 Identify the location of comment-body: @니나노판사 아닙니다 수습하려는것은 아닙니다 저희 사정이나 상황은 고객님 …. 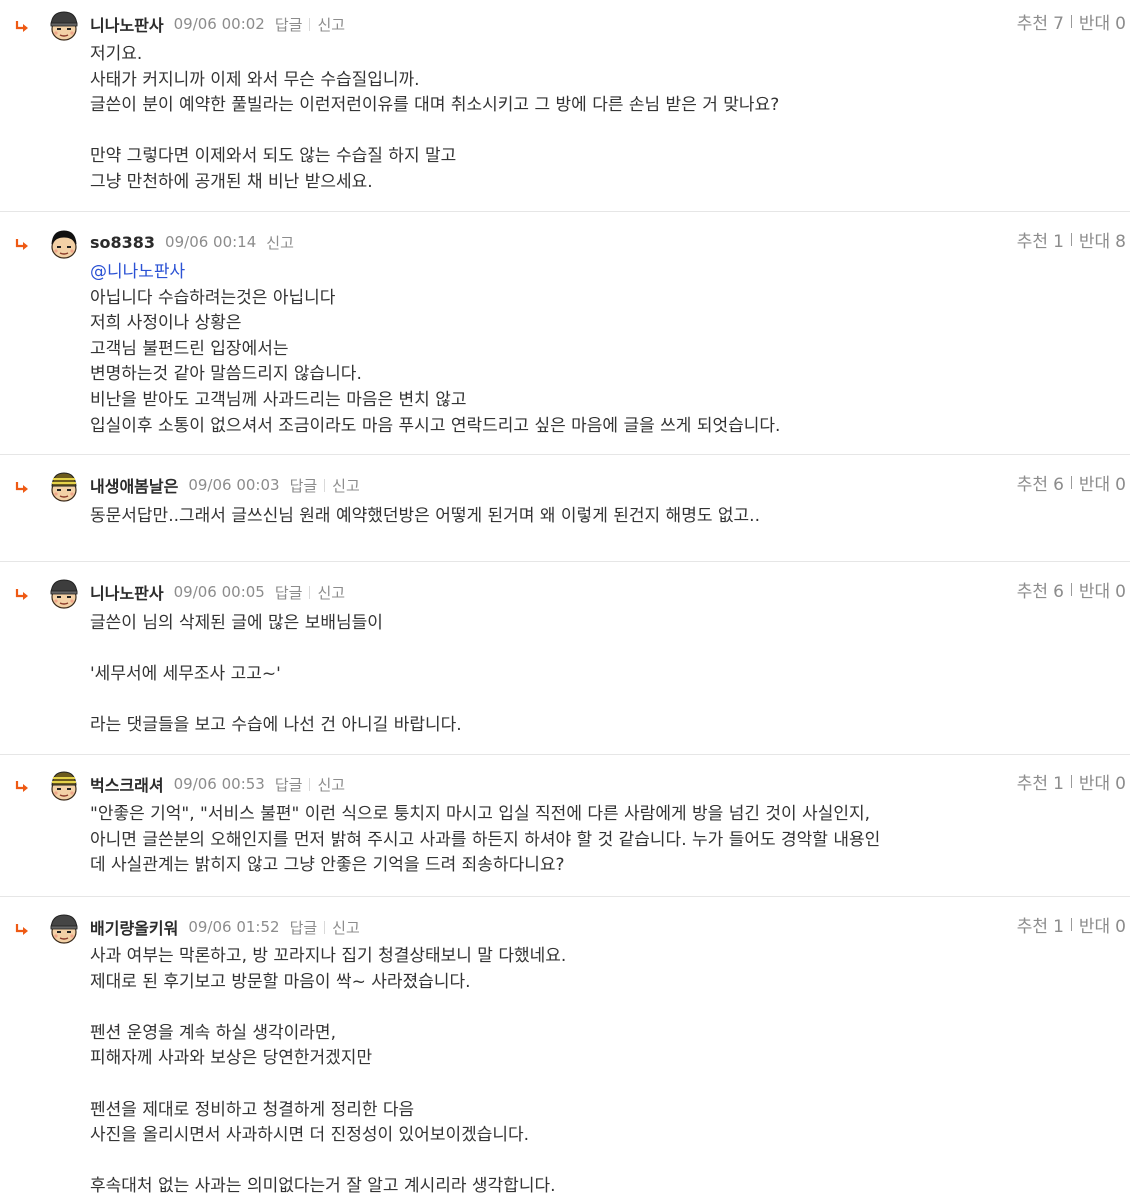
(600, 349).